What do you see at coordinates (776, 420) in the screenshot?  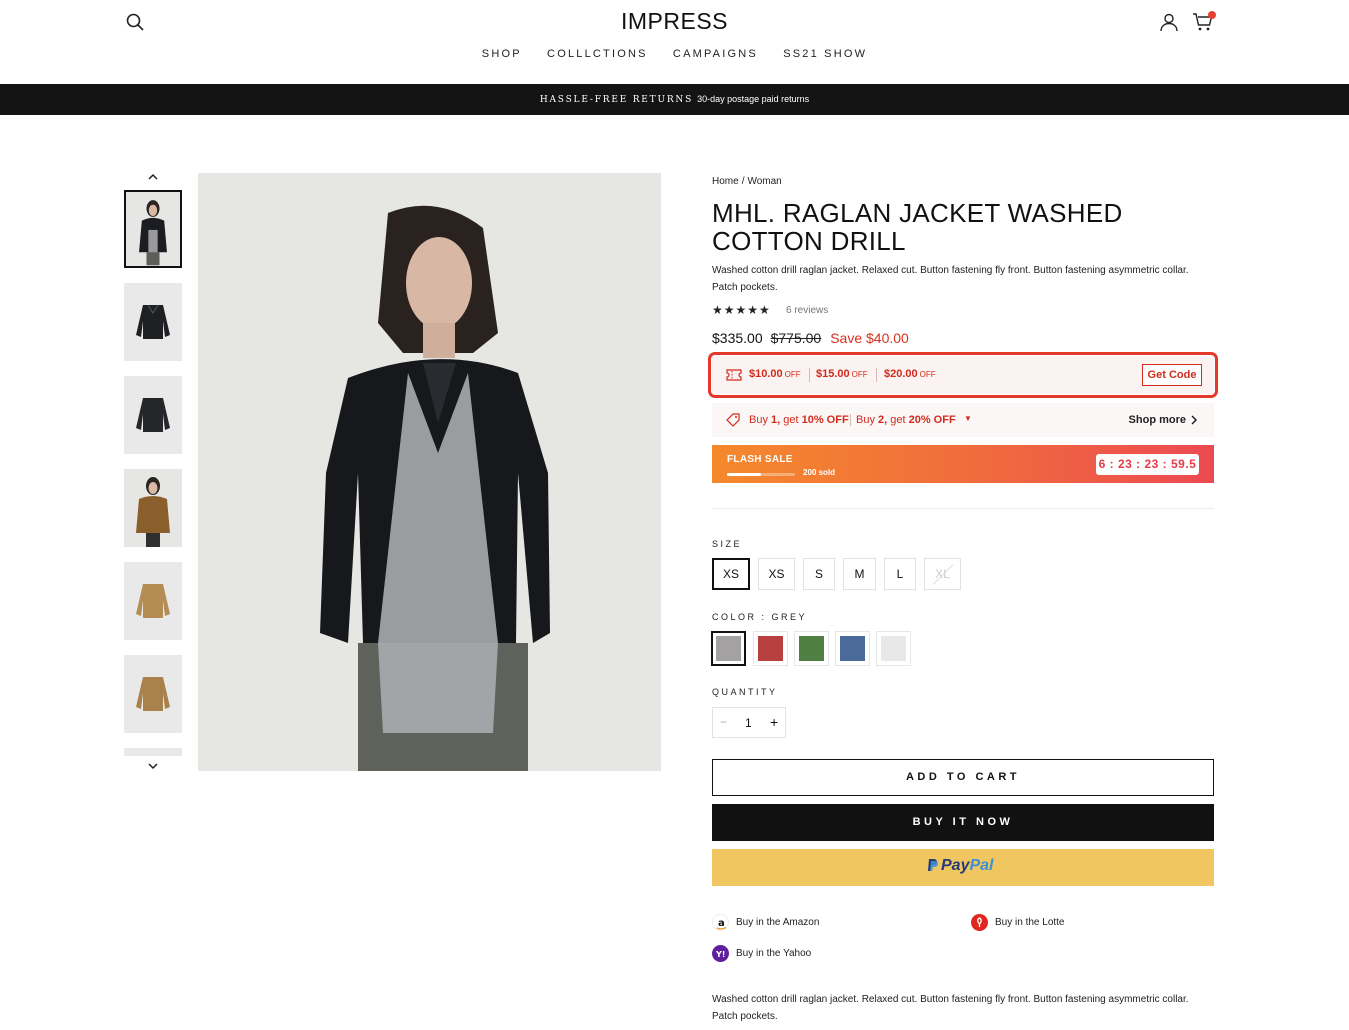 I see `bundle-offer-1-qty: 1,` at bounding box center [776, 420].